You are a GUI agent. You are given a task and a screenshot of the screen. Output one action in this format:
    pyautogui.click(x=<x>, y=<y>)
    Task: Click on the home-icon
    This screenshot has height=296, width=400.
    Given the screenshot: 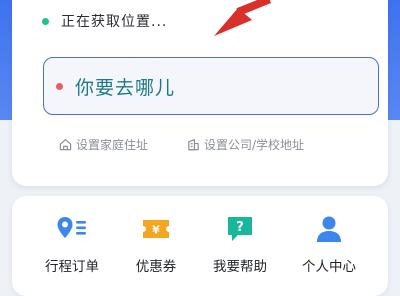 What is the action you would take?
    pyautogui.click(x=65, y=144)
    